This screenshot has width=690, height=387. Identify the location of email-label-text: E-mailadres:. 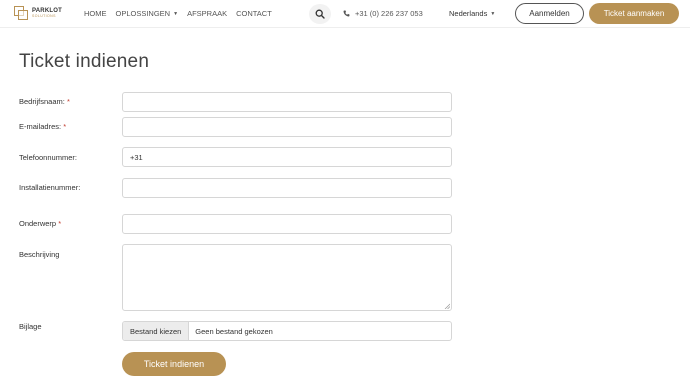
(40, 126).